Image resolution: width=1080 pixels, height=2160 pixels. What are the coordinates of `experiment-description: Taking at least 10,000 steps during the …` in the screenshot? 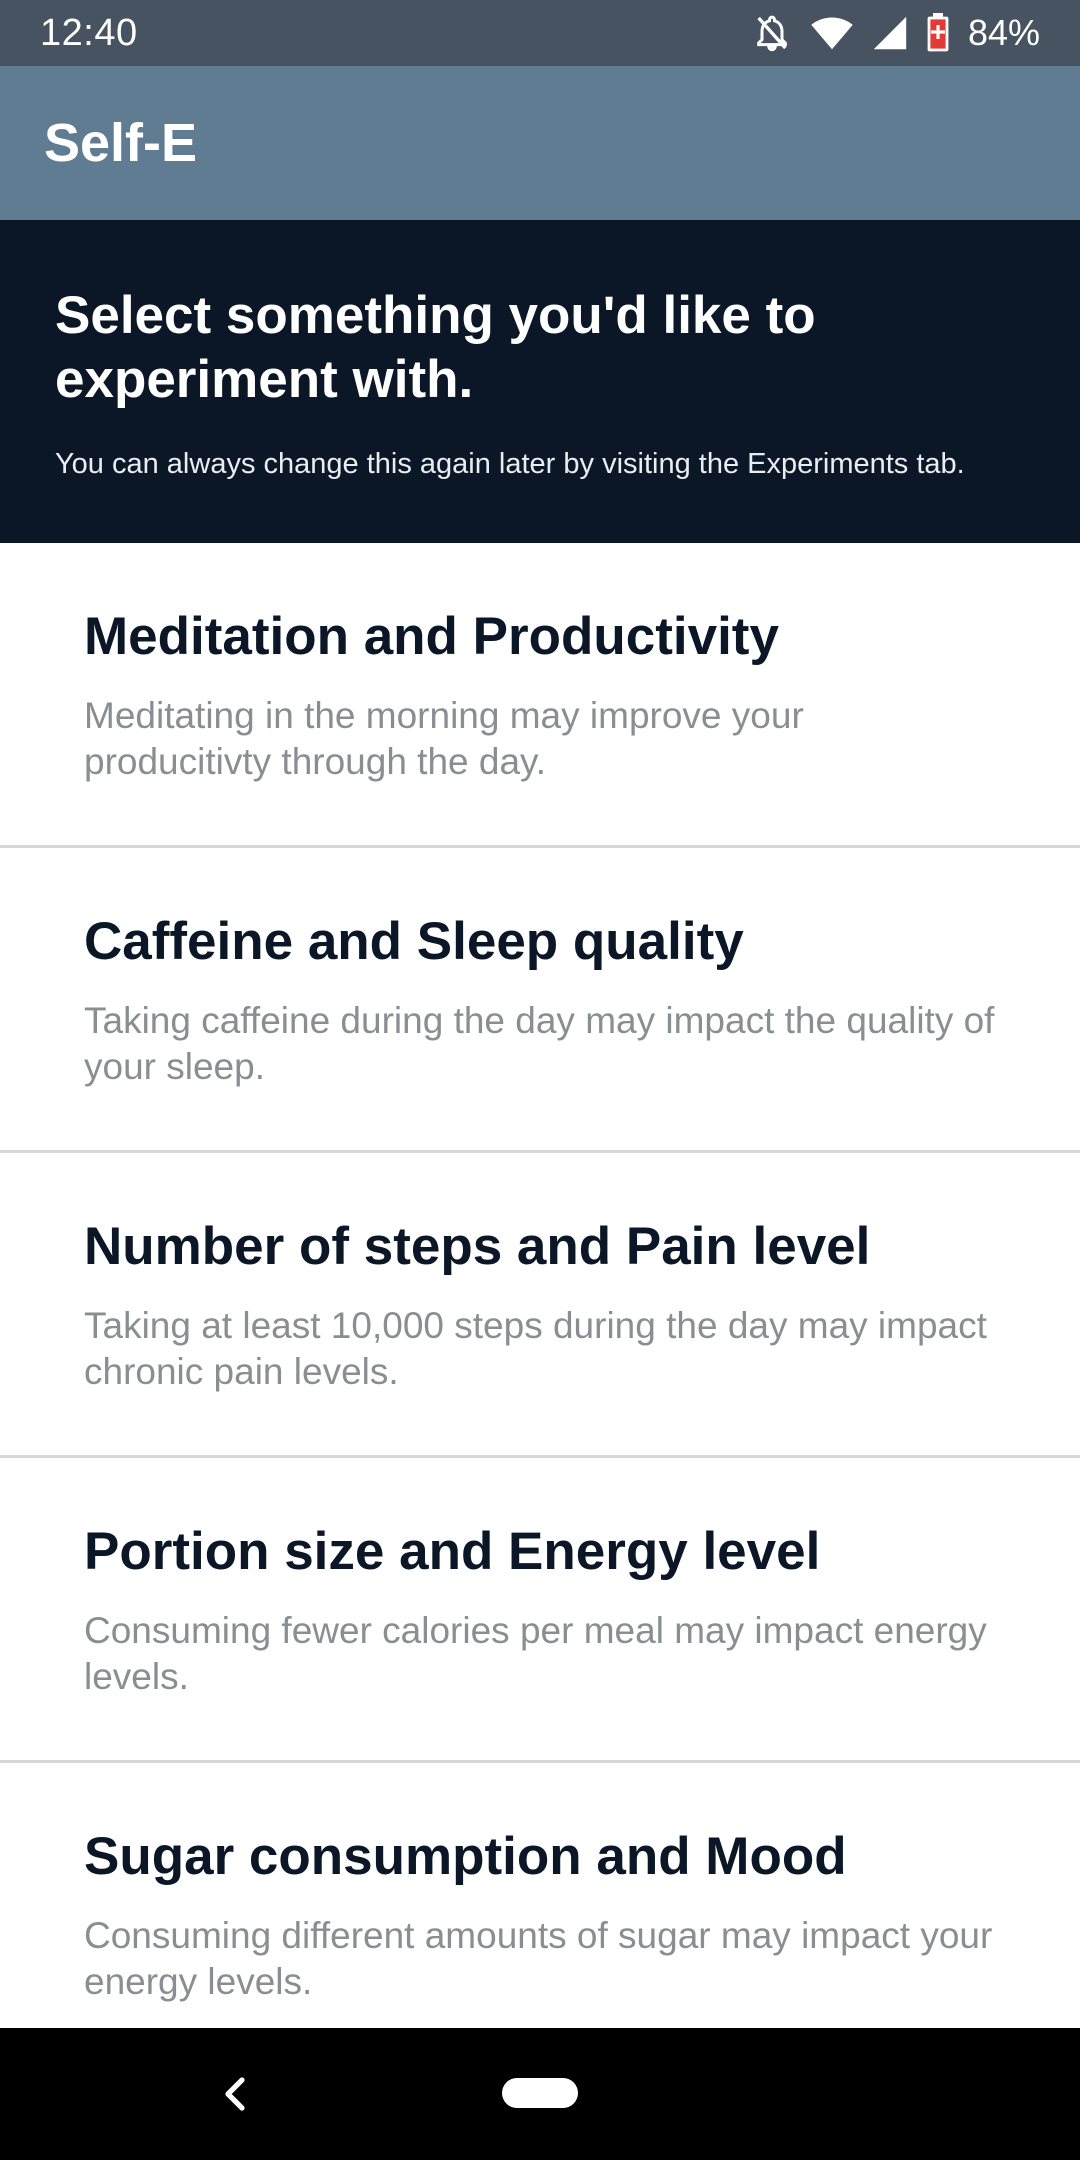 It's located at (535, 1348).